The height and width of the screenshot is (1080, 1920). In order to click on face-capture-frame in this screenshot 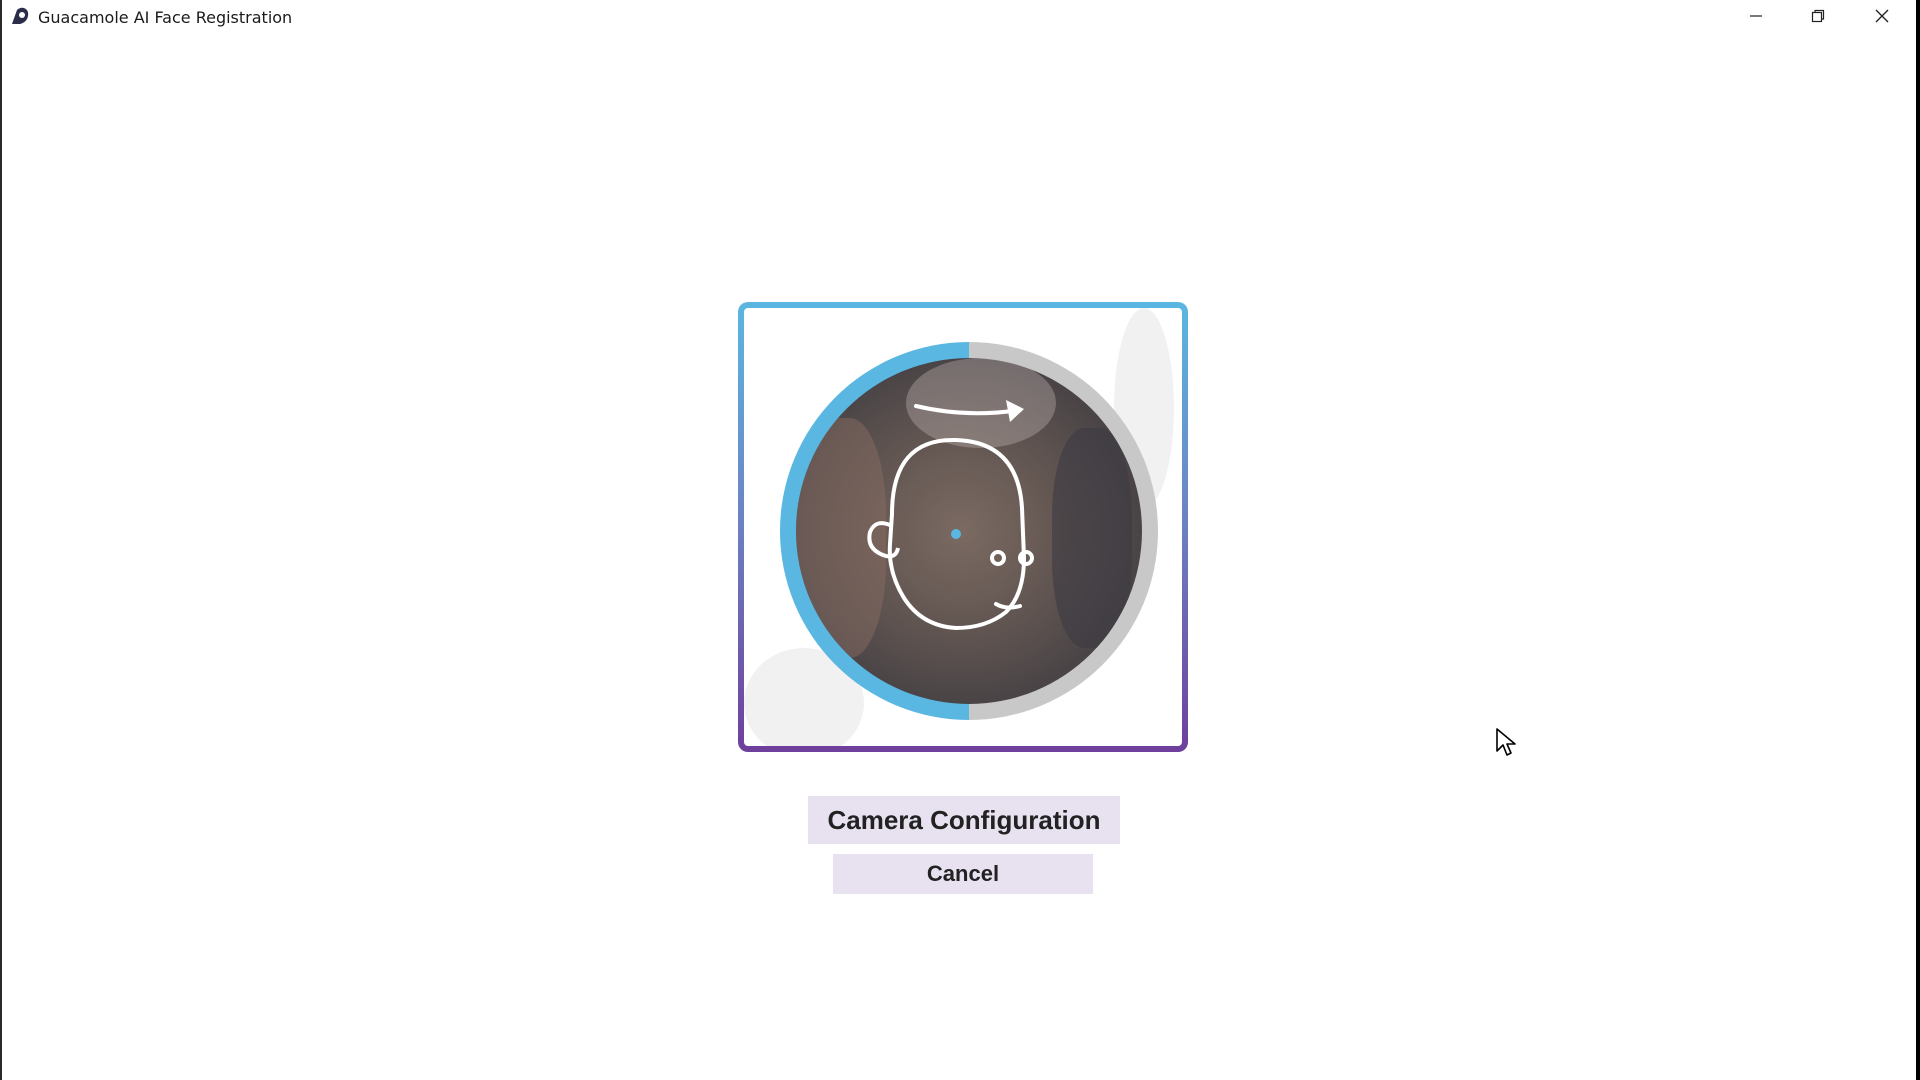, I will do `click(963, 527)`.